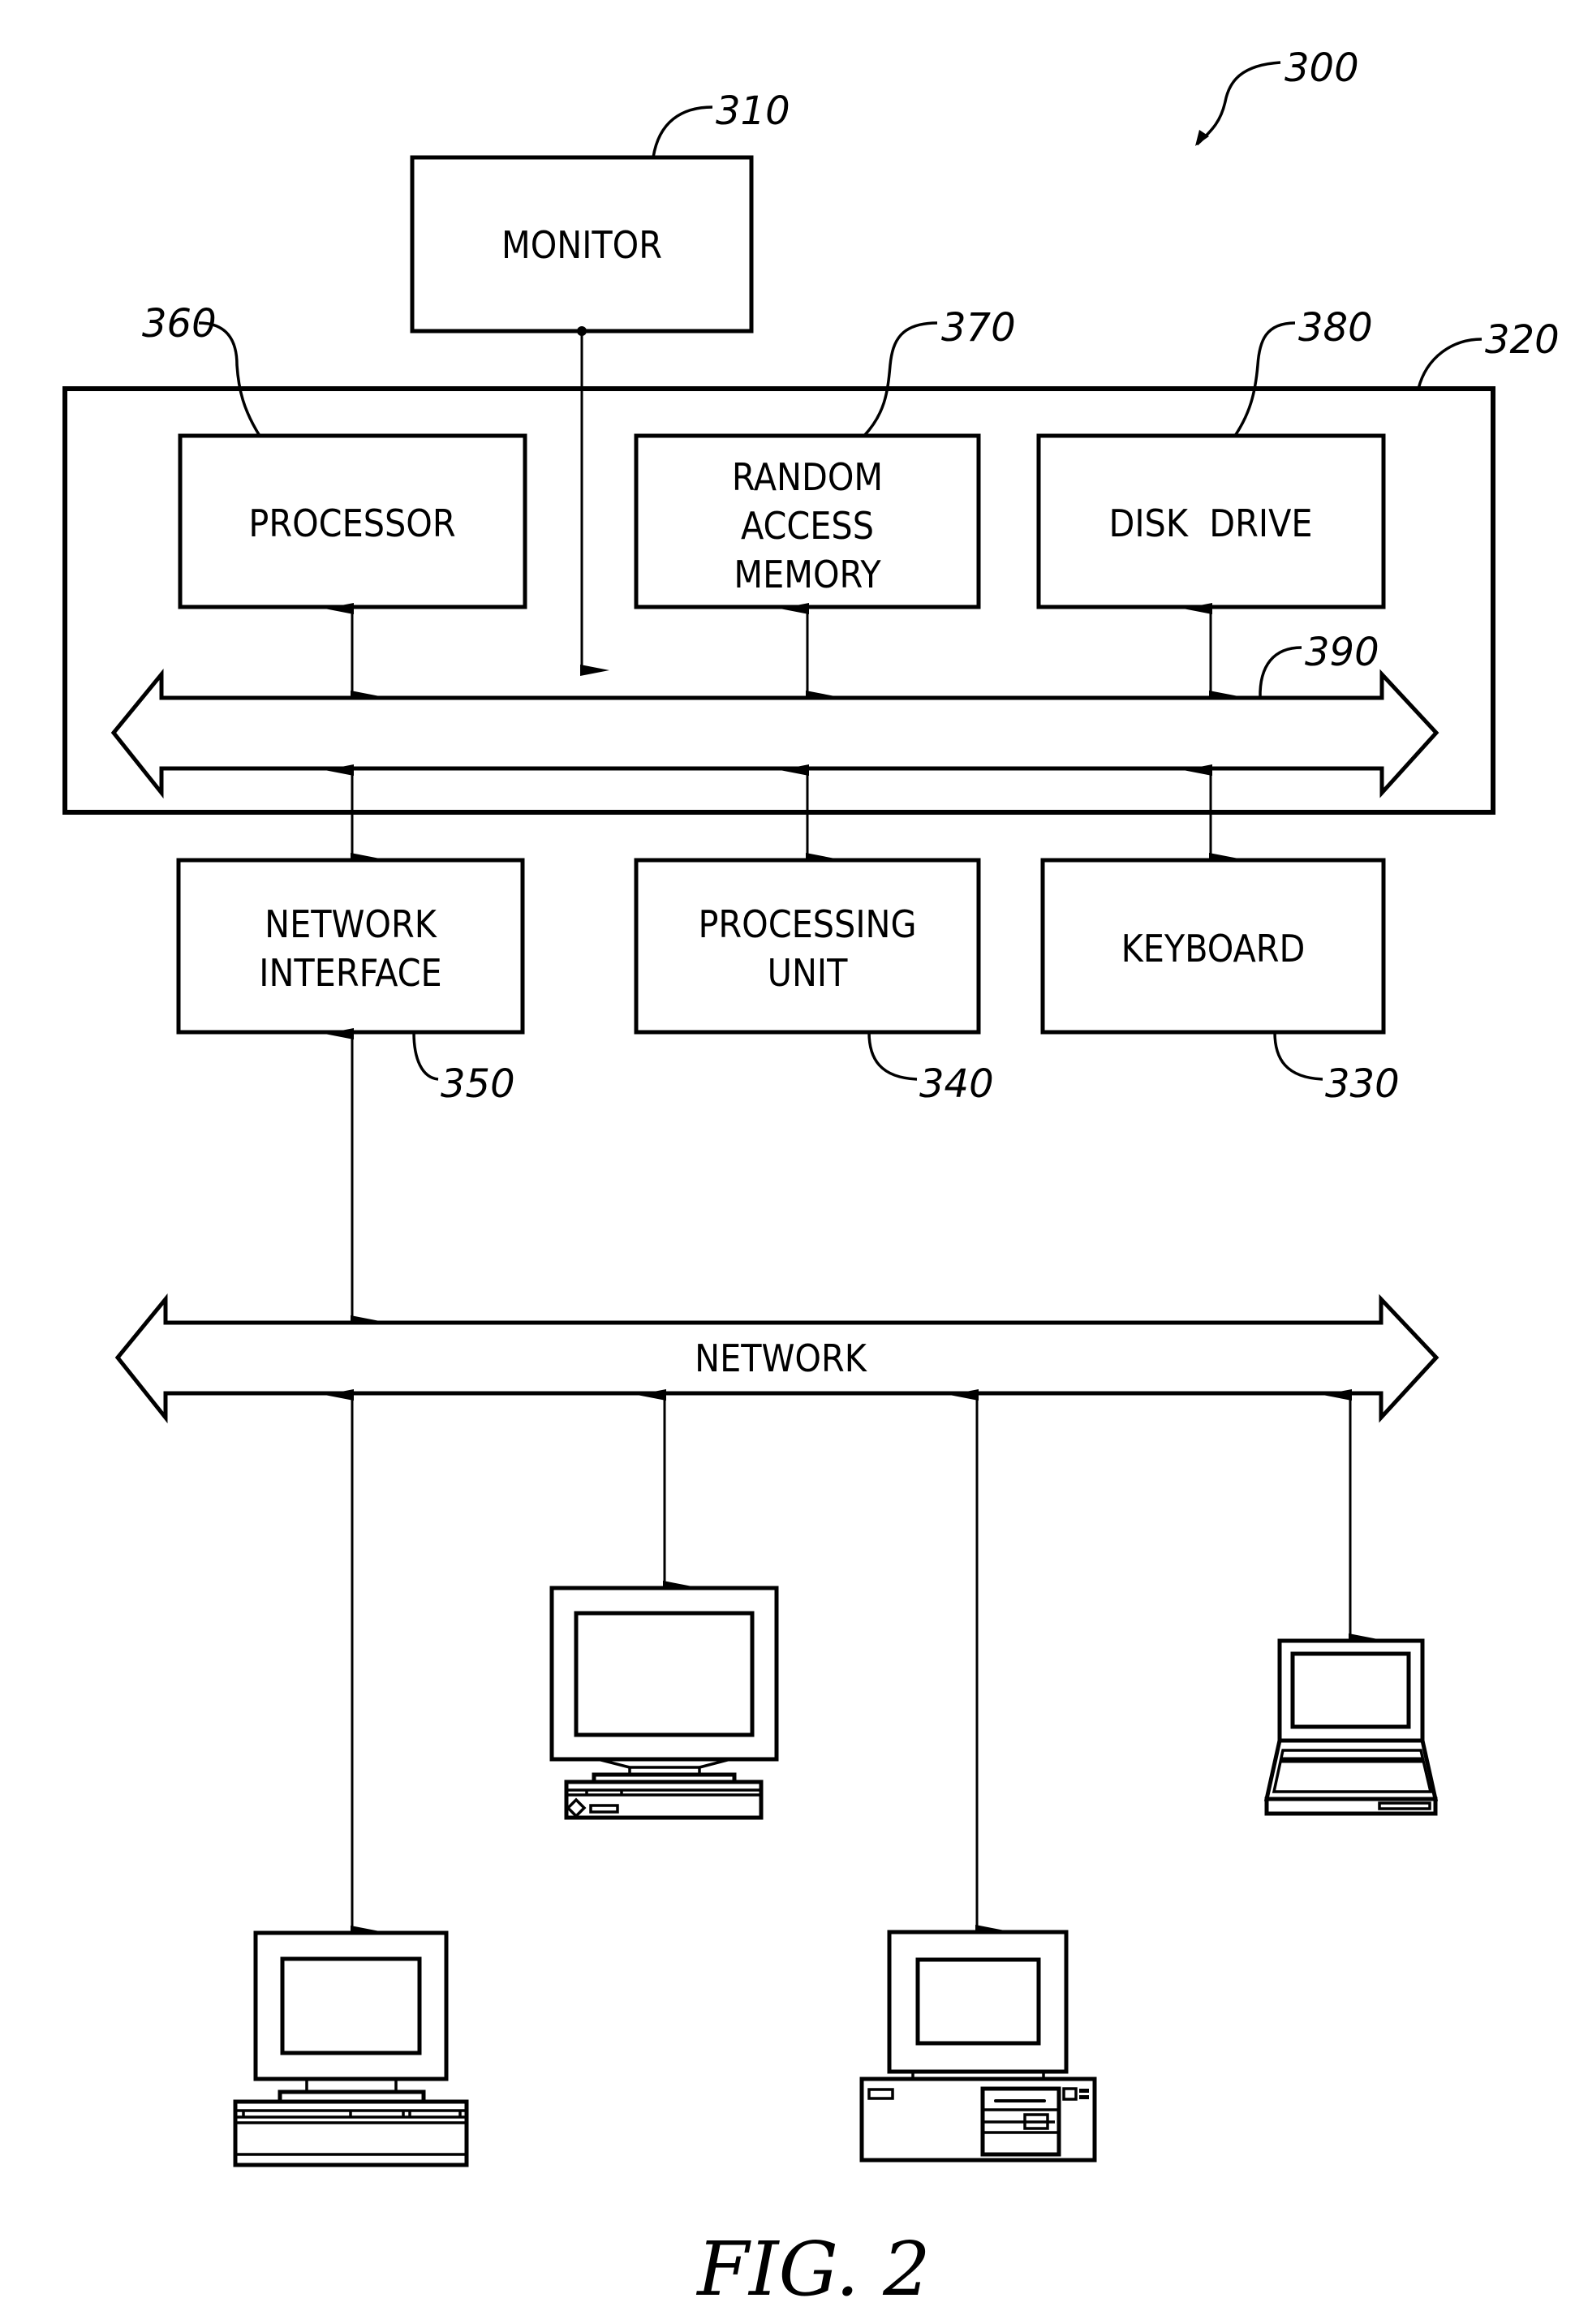 The width and height of the screenshot is (1575, 2324). What do you see at coordinates (807, 526) in the screenshot?
I see `ram-label-line-2: ACCESS` at bounding box center [807, 526].